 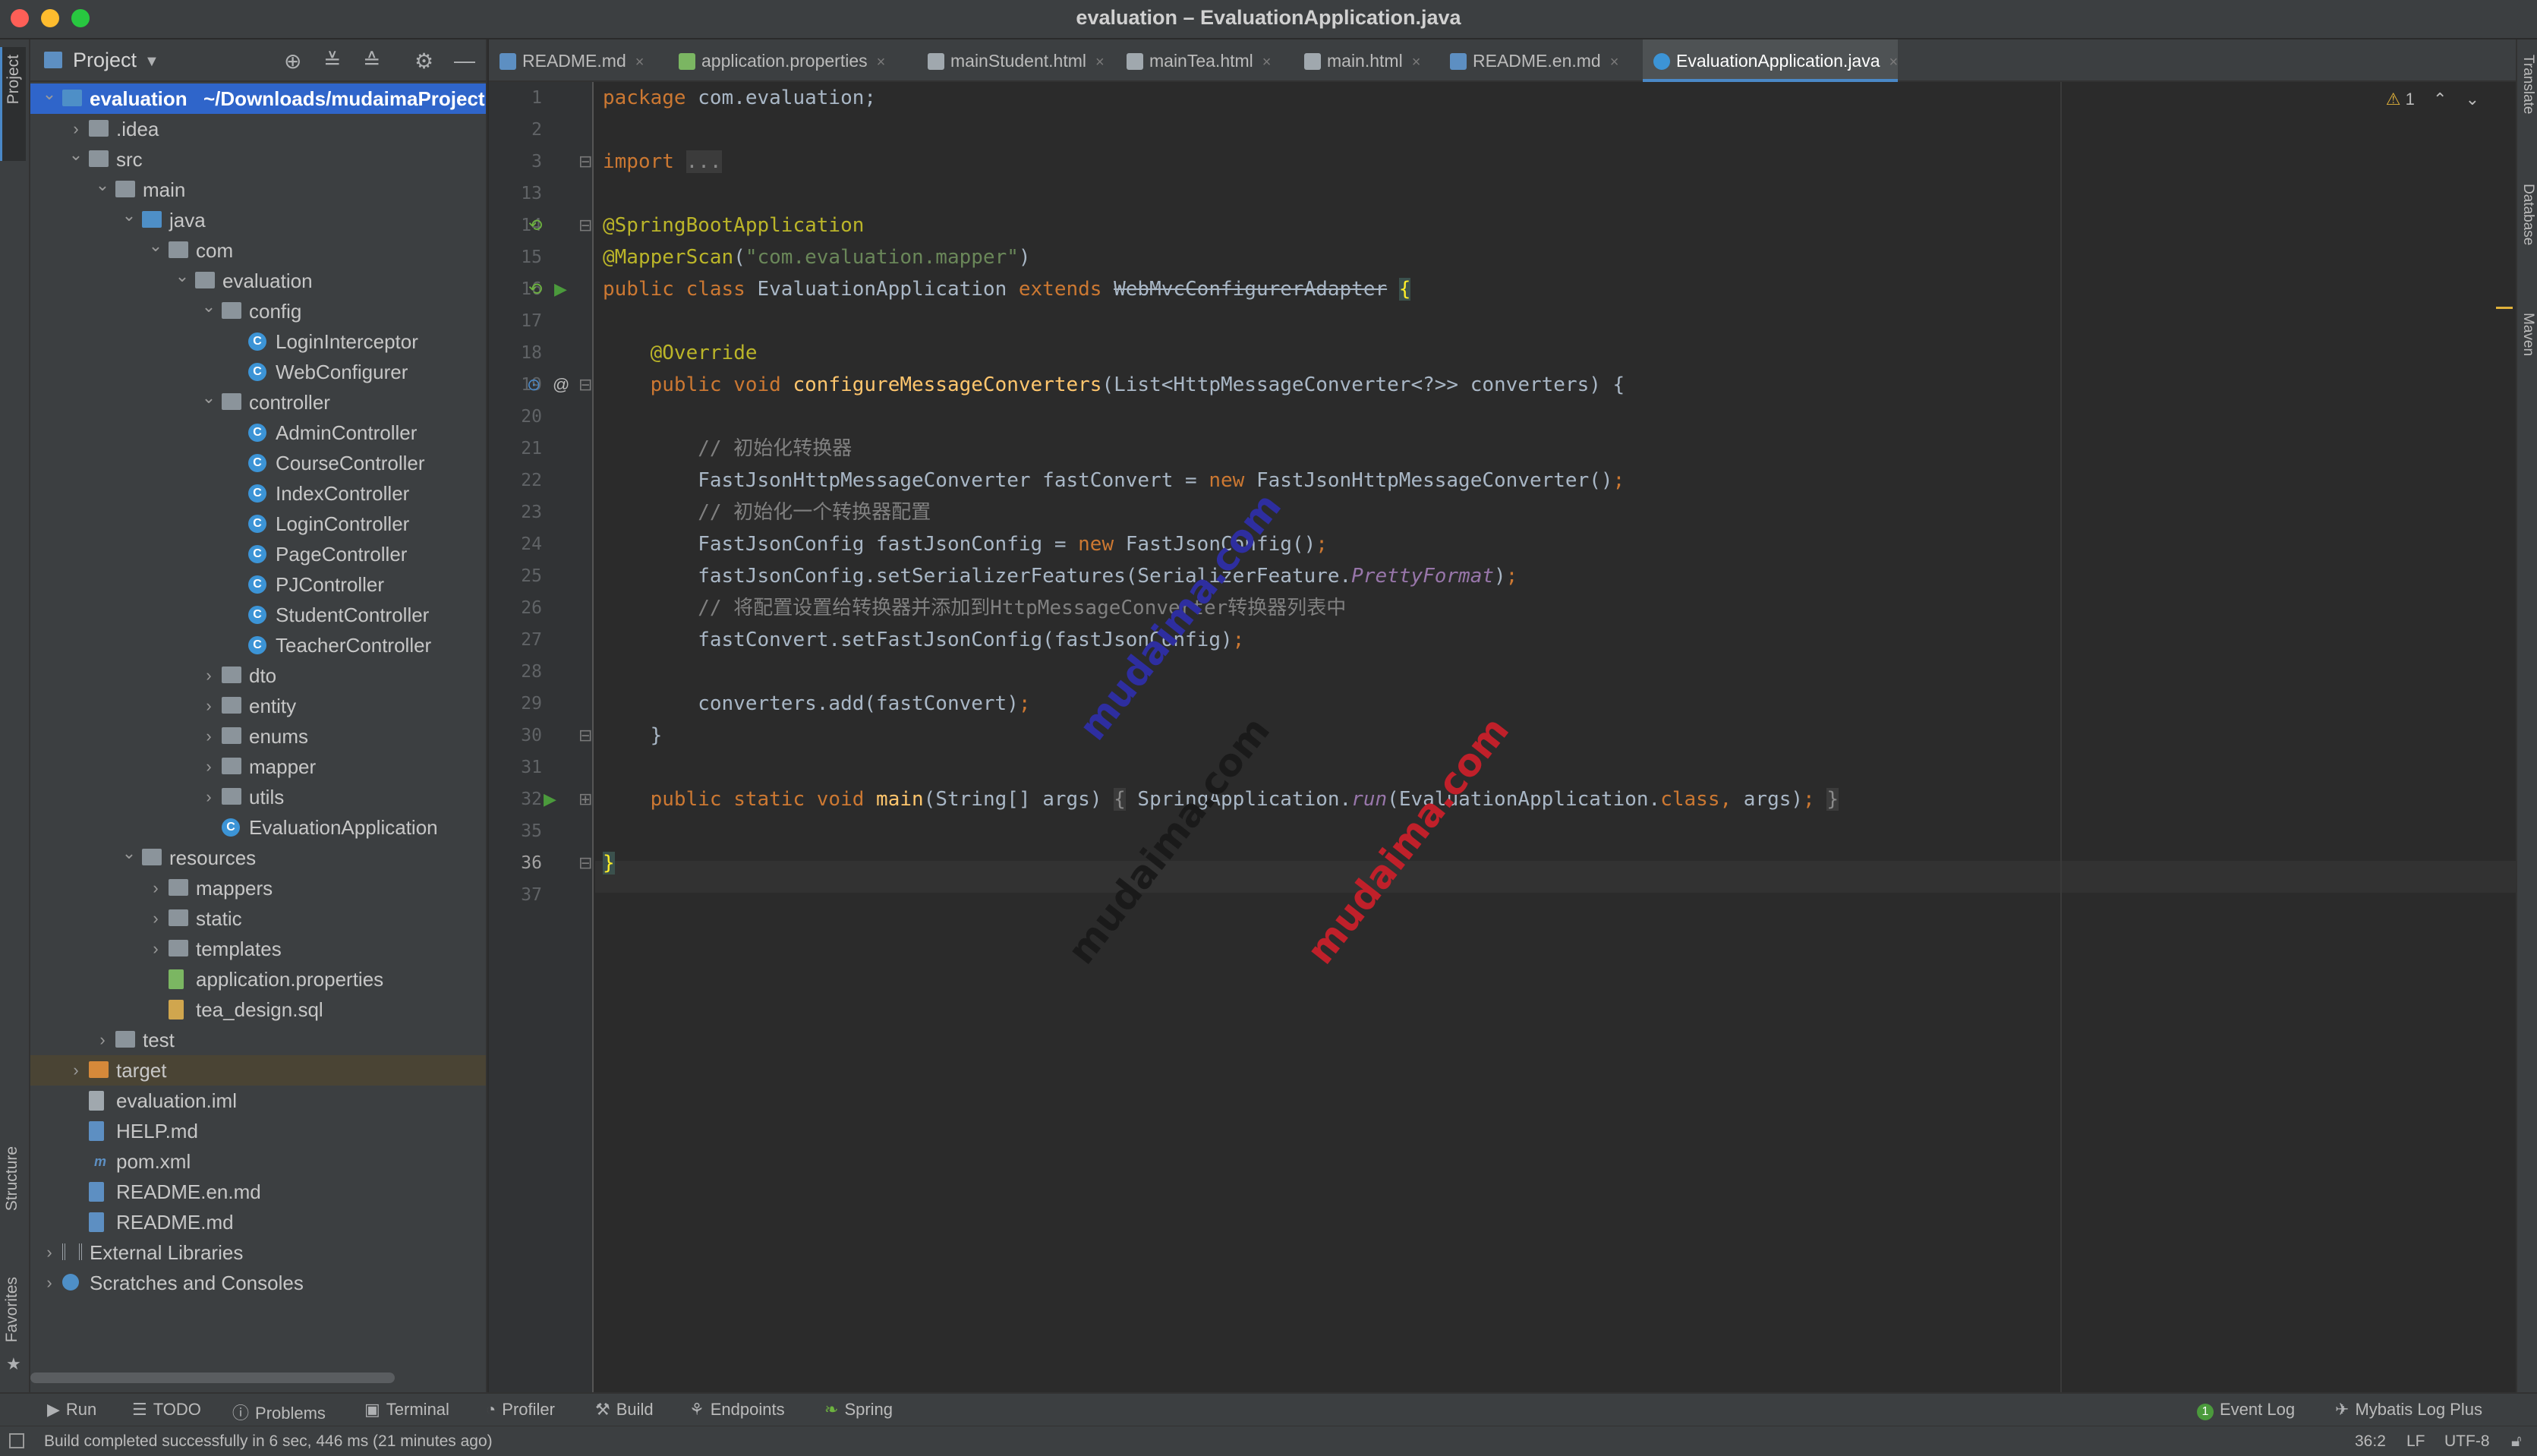 I want to click on tree-item: › mapper, so click(x=258, y=767).